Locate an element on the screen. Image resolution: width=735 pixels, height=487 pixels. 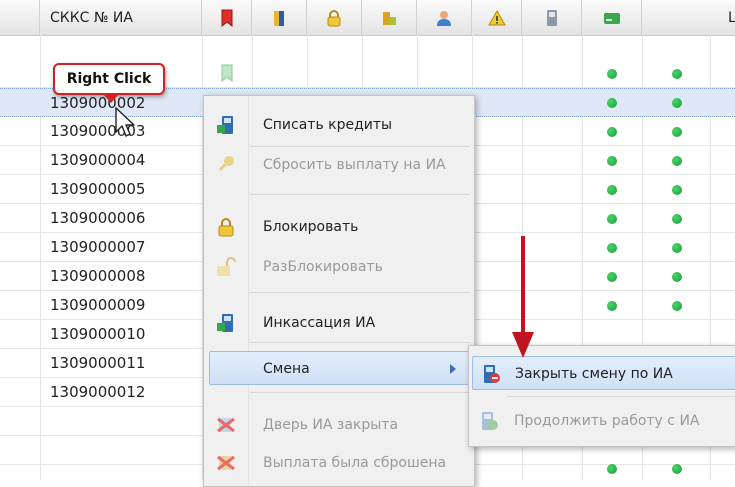
header-coins-column is located at coordinates (389, 17).